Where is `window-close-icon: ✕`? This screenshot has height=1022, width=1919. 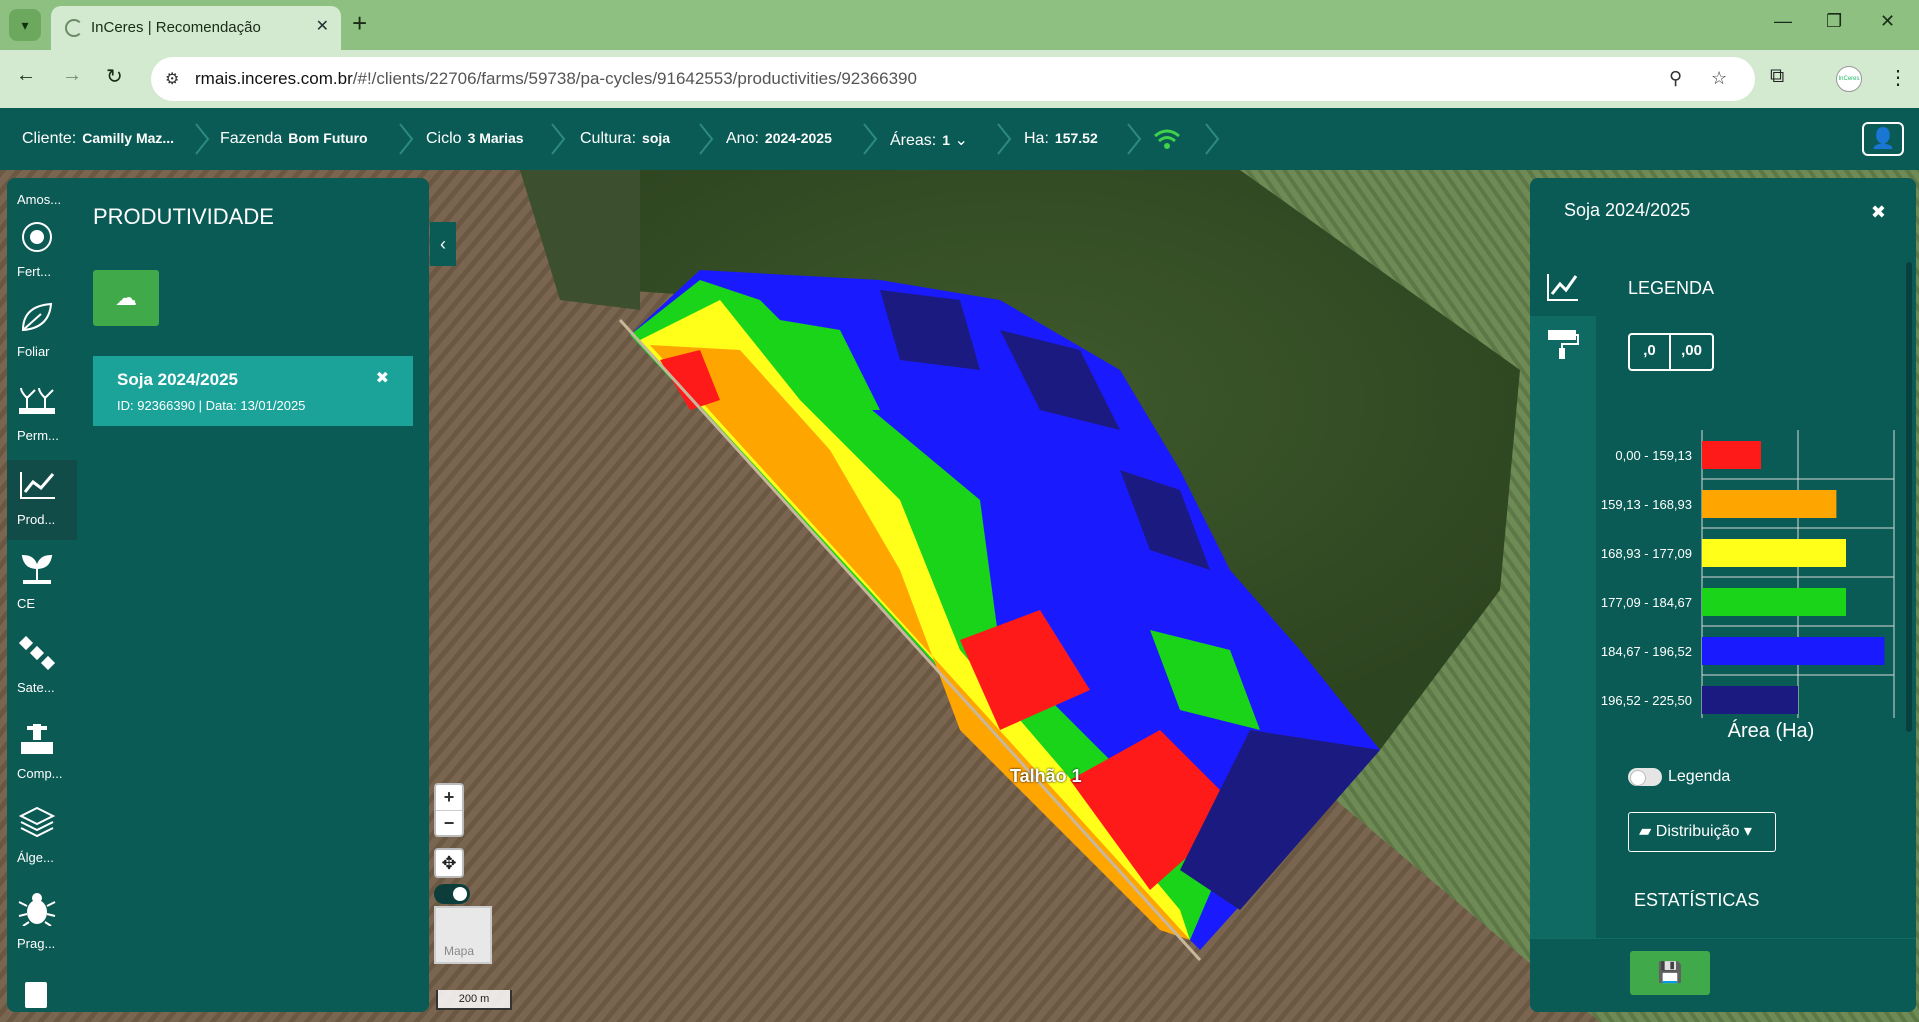 window-close-icon: ✕ is located at coordinates (1887, 21).